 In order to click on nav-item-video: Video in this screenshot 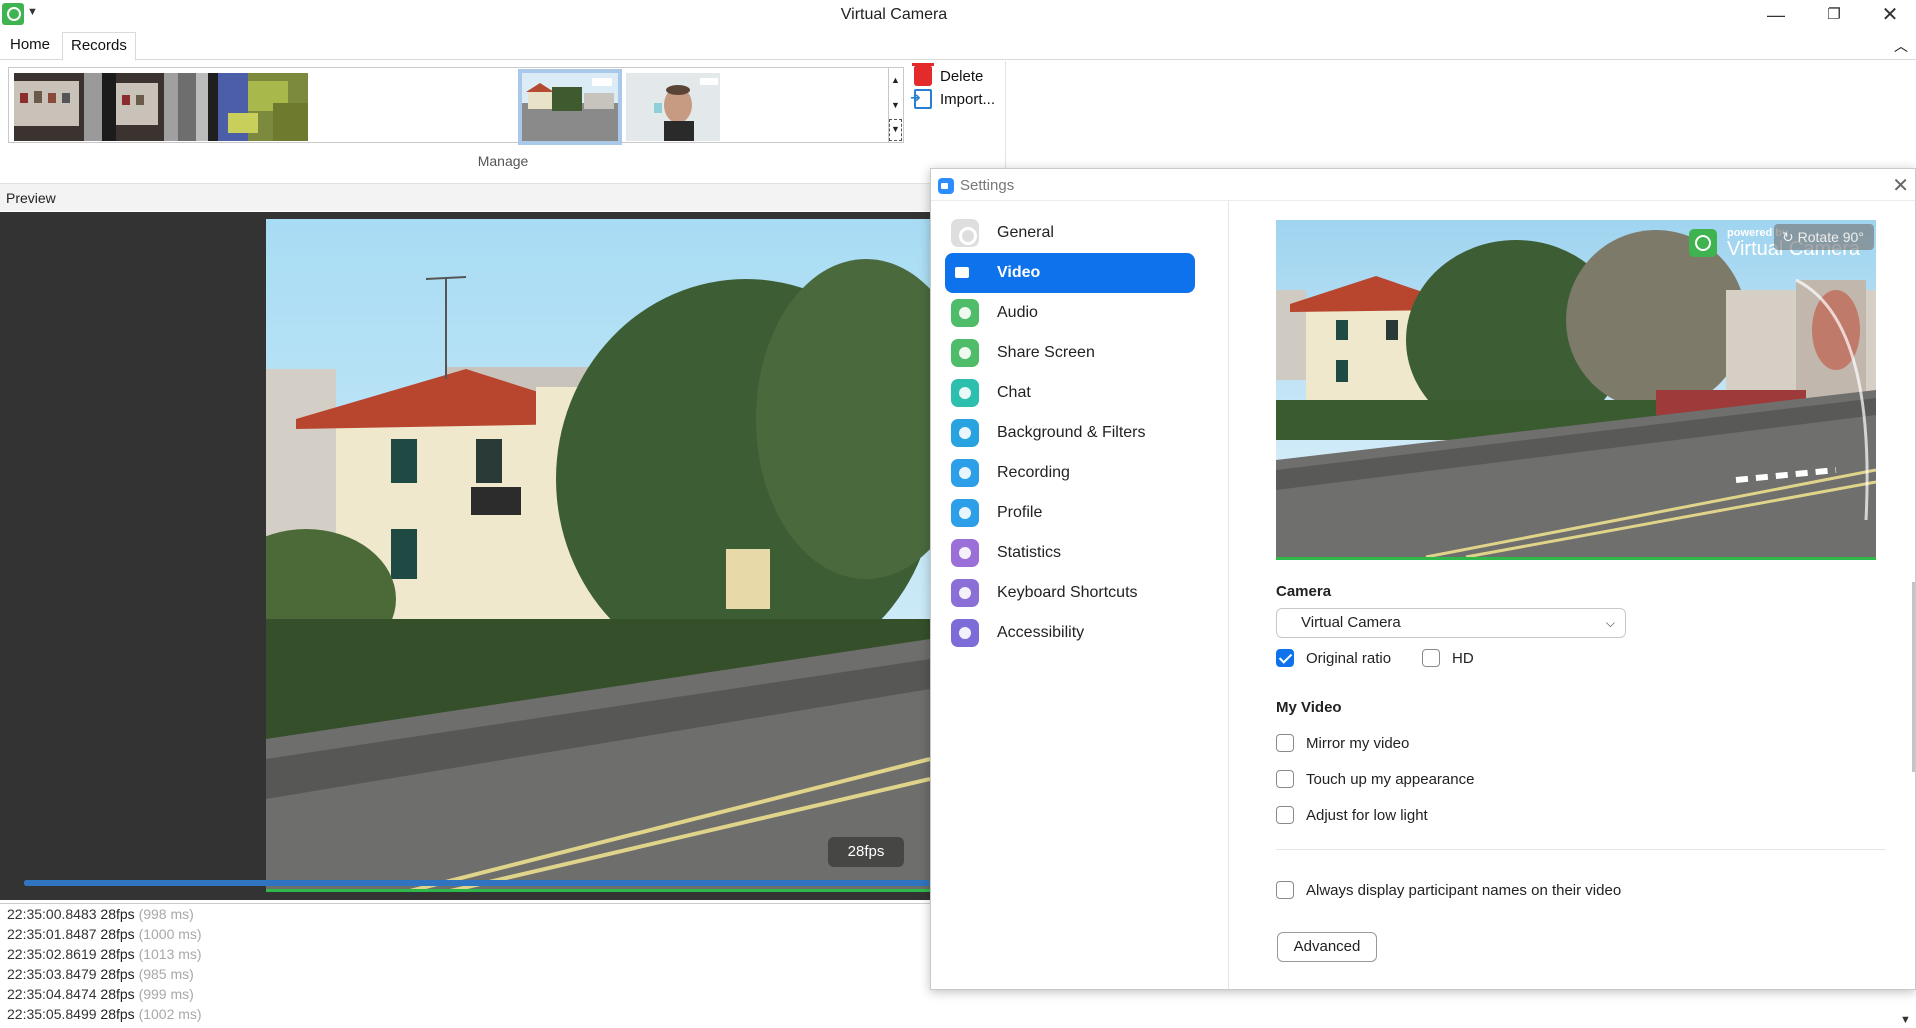, I will do `click(1070, 273)`.